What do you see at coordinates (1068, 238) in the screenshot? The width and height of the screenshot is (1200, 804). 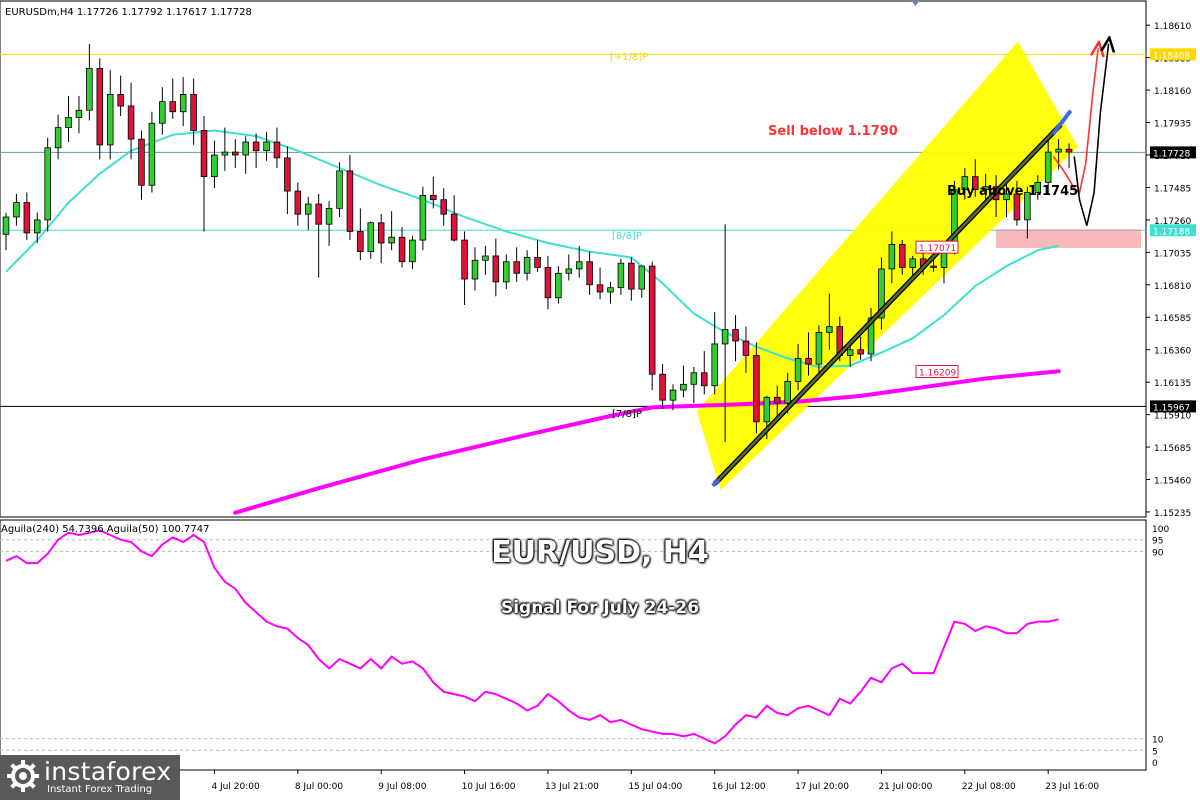 I see `support-zone` at bounding box center [1068, 238].